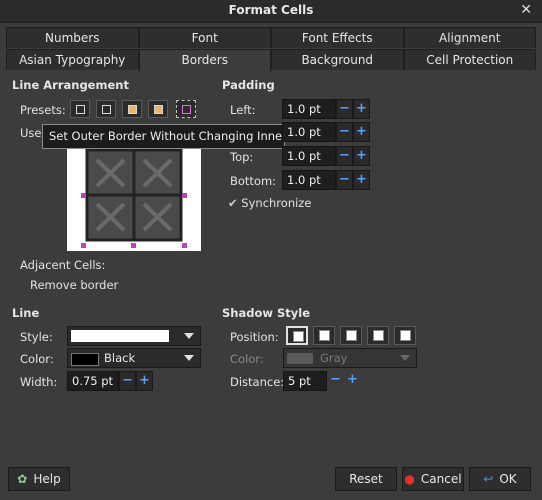 Image resolution: width=542 pixels, height=500 pixels. I want to click on shadow-color-label: Color:, so click(247, 359).